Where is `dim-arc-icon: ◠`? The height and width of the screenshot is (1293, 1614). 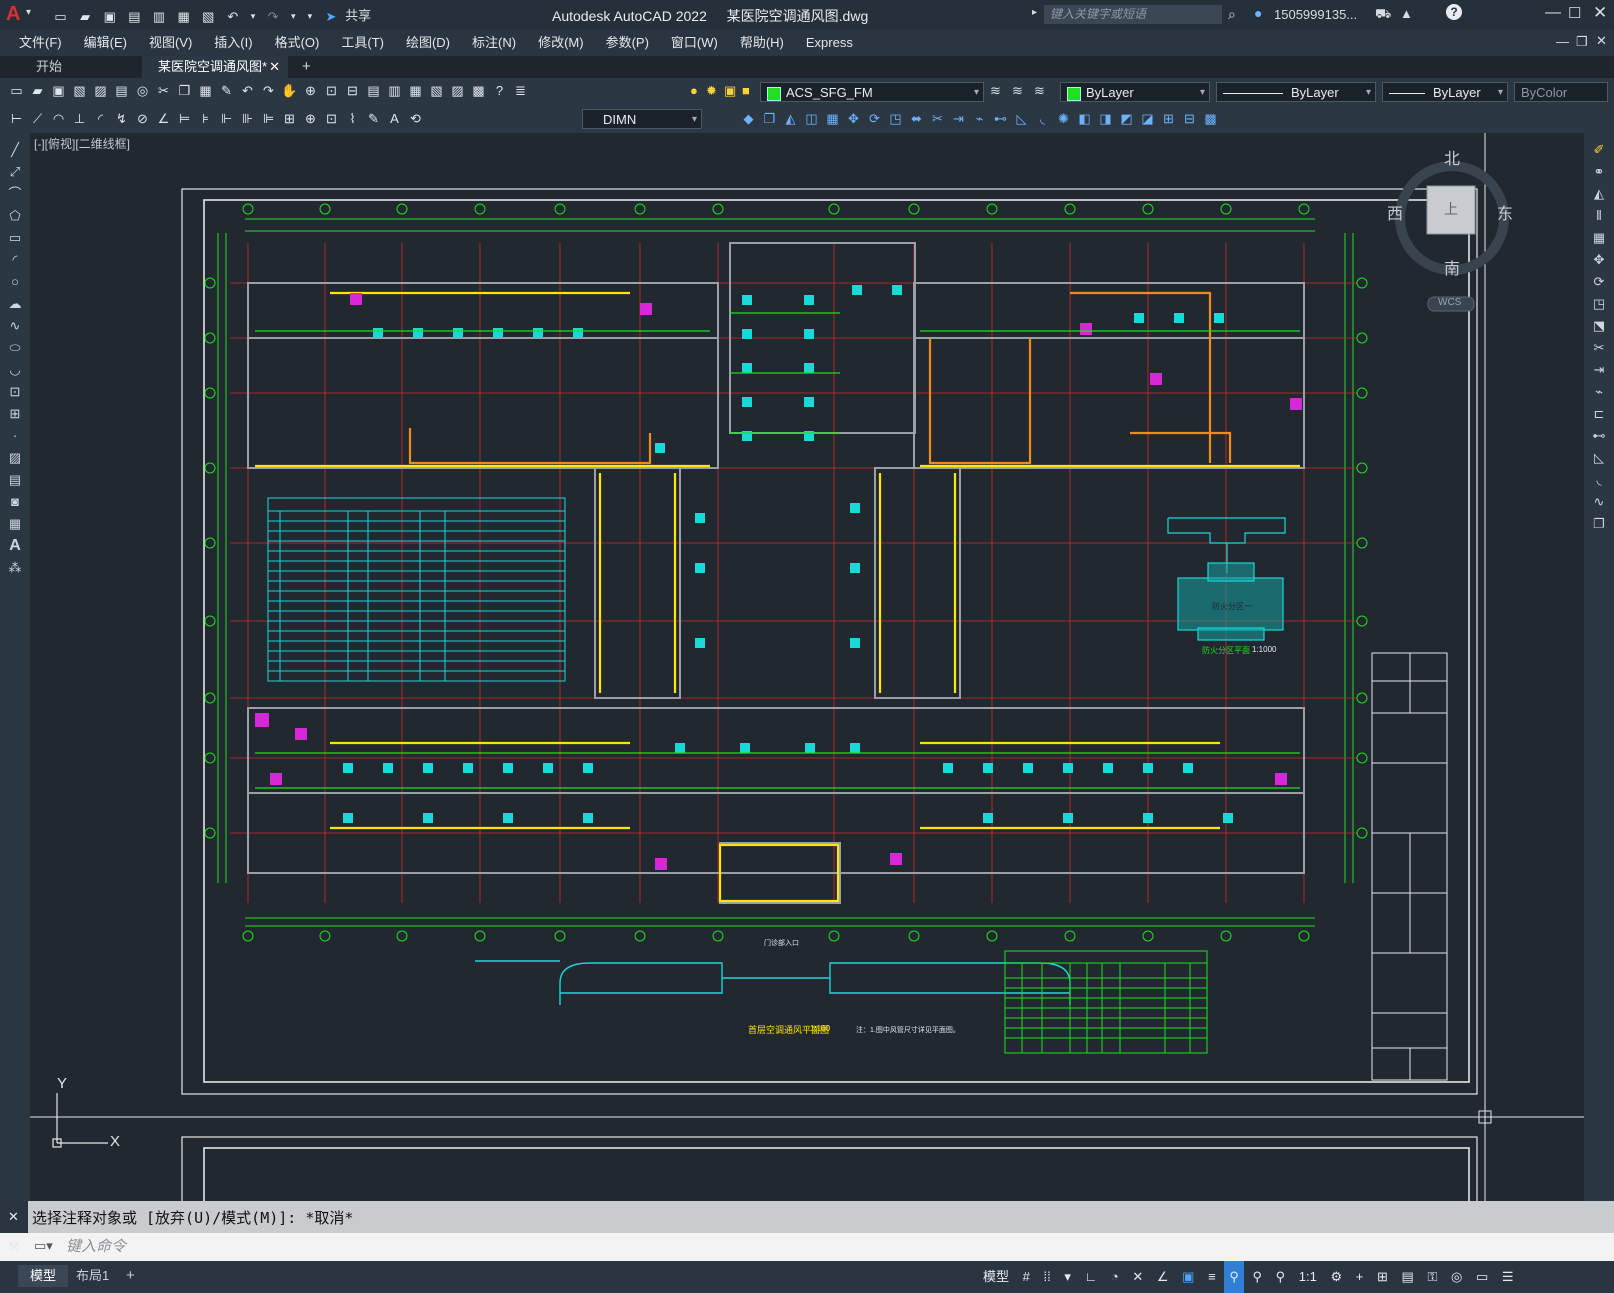 dim-arc-icon: ◠ is located at coordinates (58, 118).